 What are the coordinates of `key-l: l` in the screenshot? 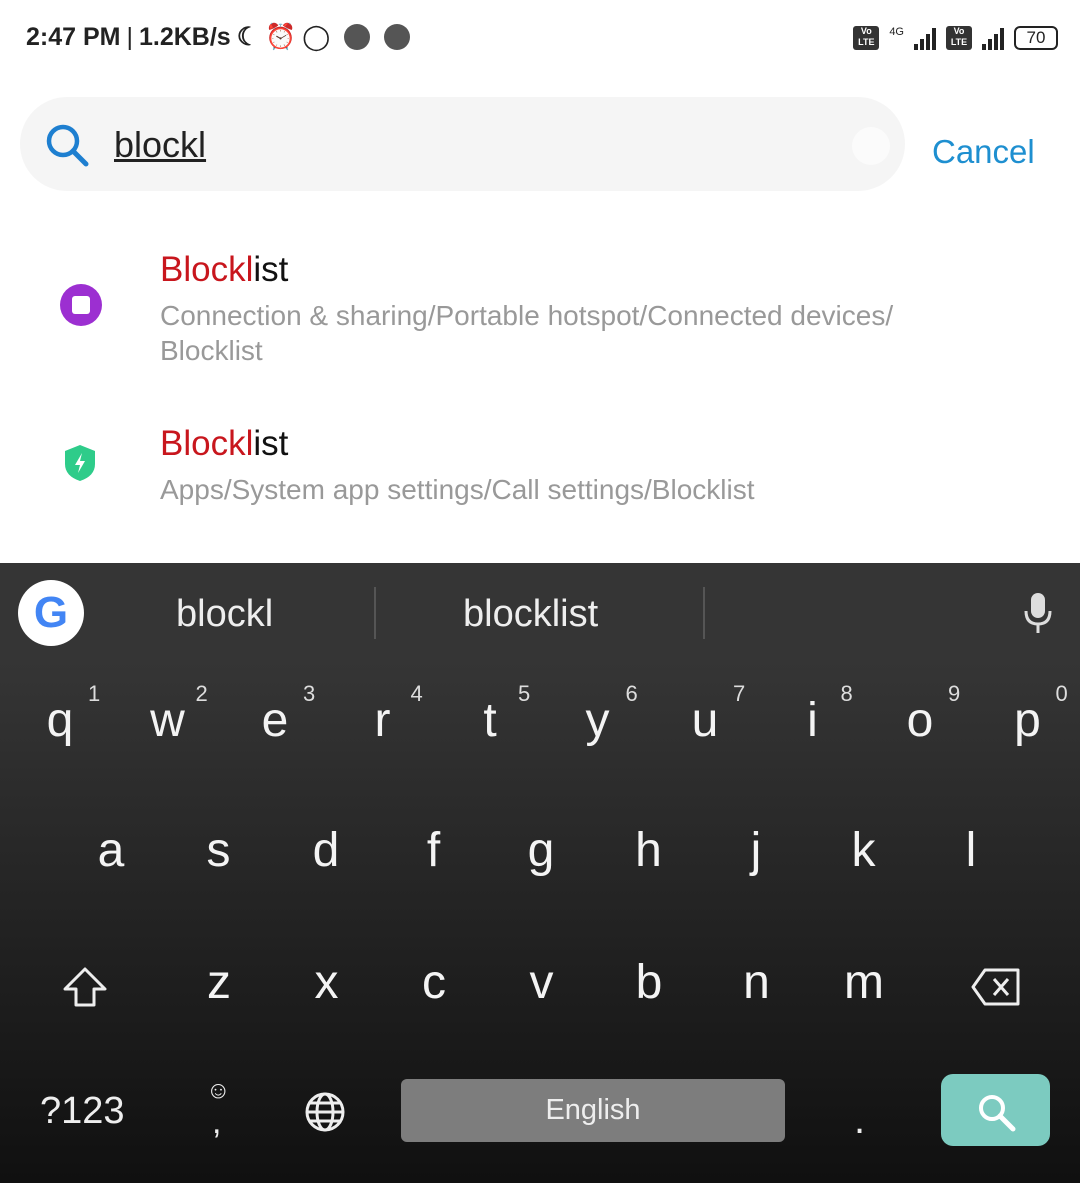 It's located at (971, 850).